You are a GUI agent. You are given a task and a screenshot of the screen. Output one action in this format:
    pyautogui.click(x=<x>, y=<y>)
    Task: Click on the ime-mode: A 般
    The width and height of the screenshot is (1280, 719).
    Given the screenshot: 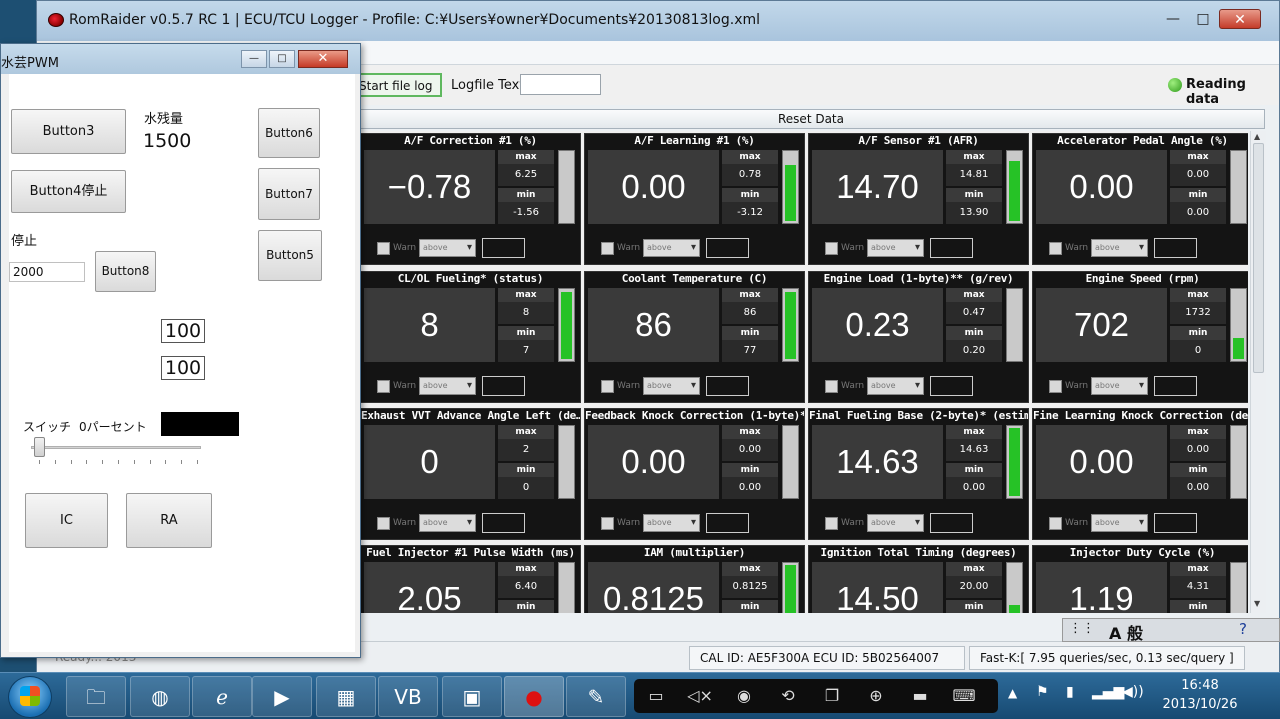 What is the action you would take?
    pyautogui.click(x=1126, y=632)
    